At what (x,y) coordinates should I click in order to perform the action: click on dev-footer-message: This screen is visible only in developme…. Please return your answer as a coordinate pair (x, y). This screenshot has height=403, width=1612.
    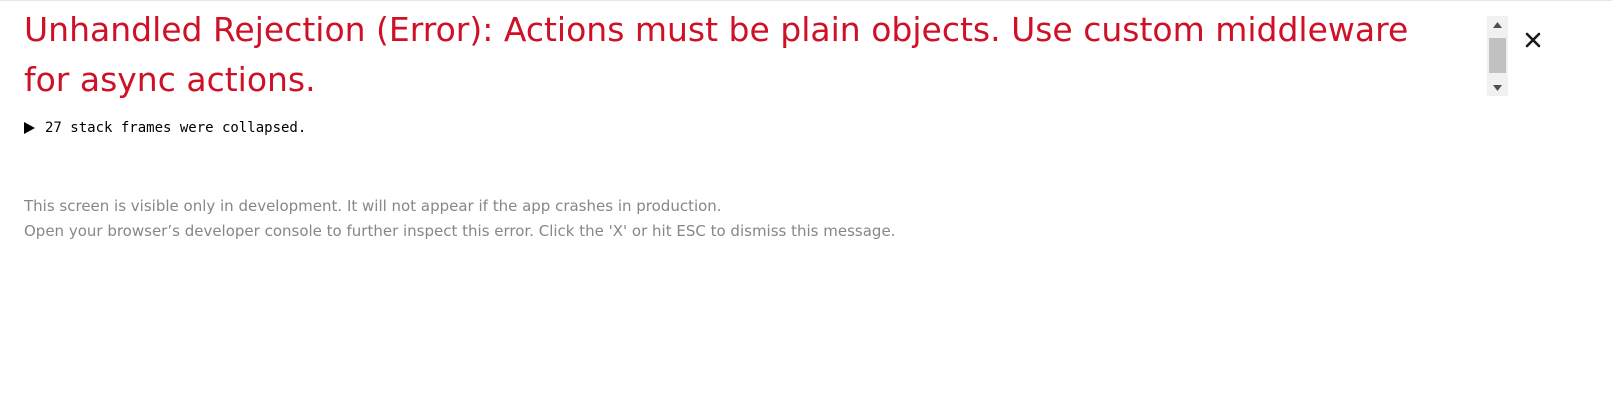
    Looking at the image, I should click on (459, 218).